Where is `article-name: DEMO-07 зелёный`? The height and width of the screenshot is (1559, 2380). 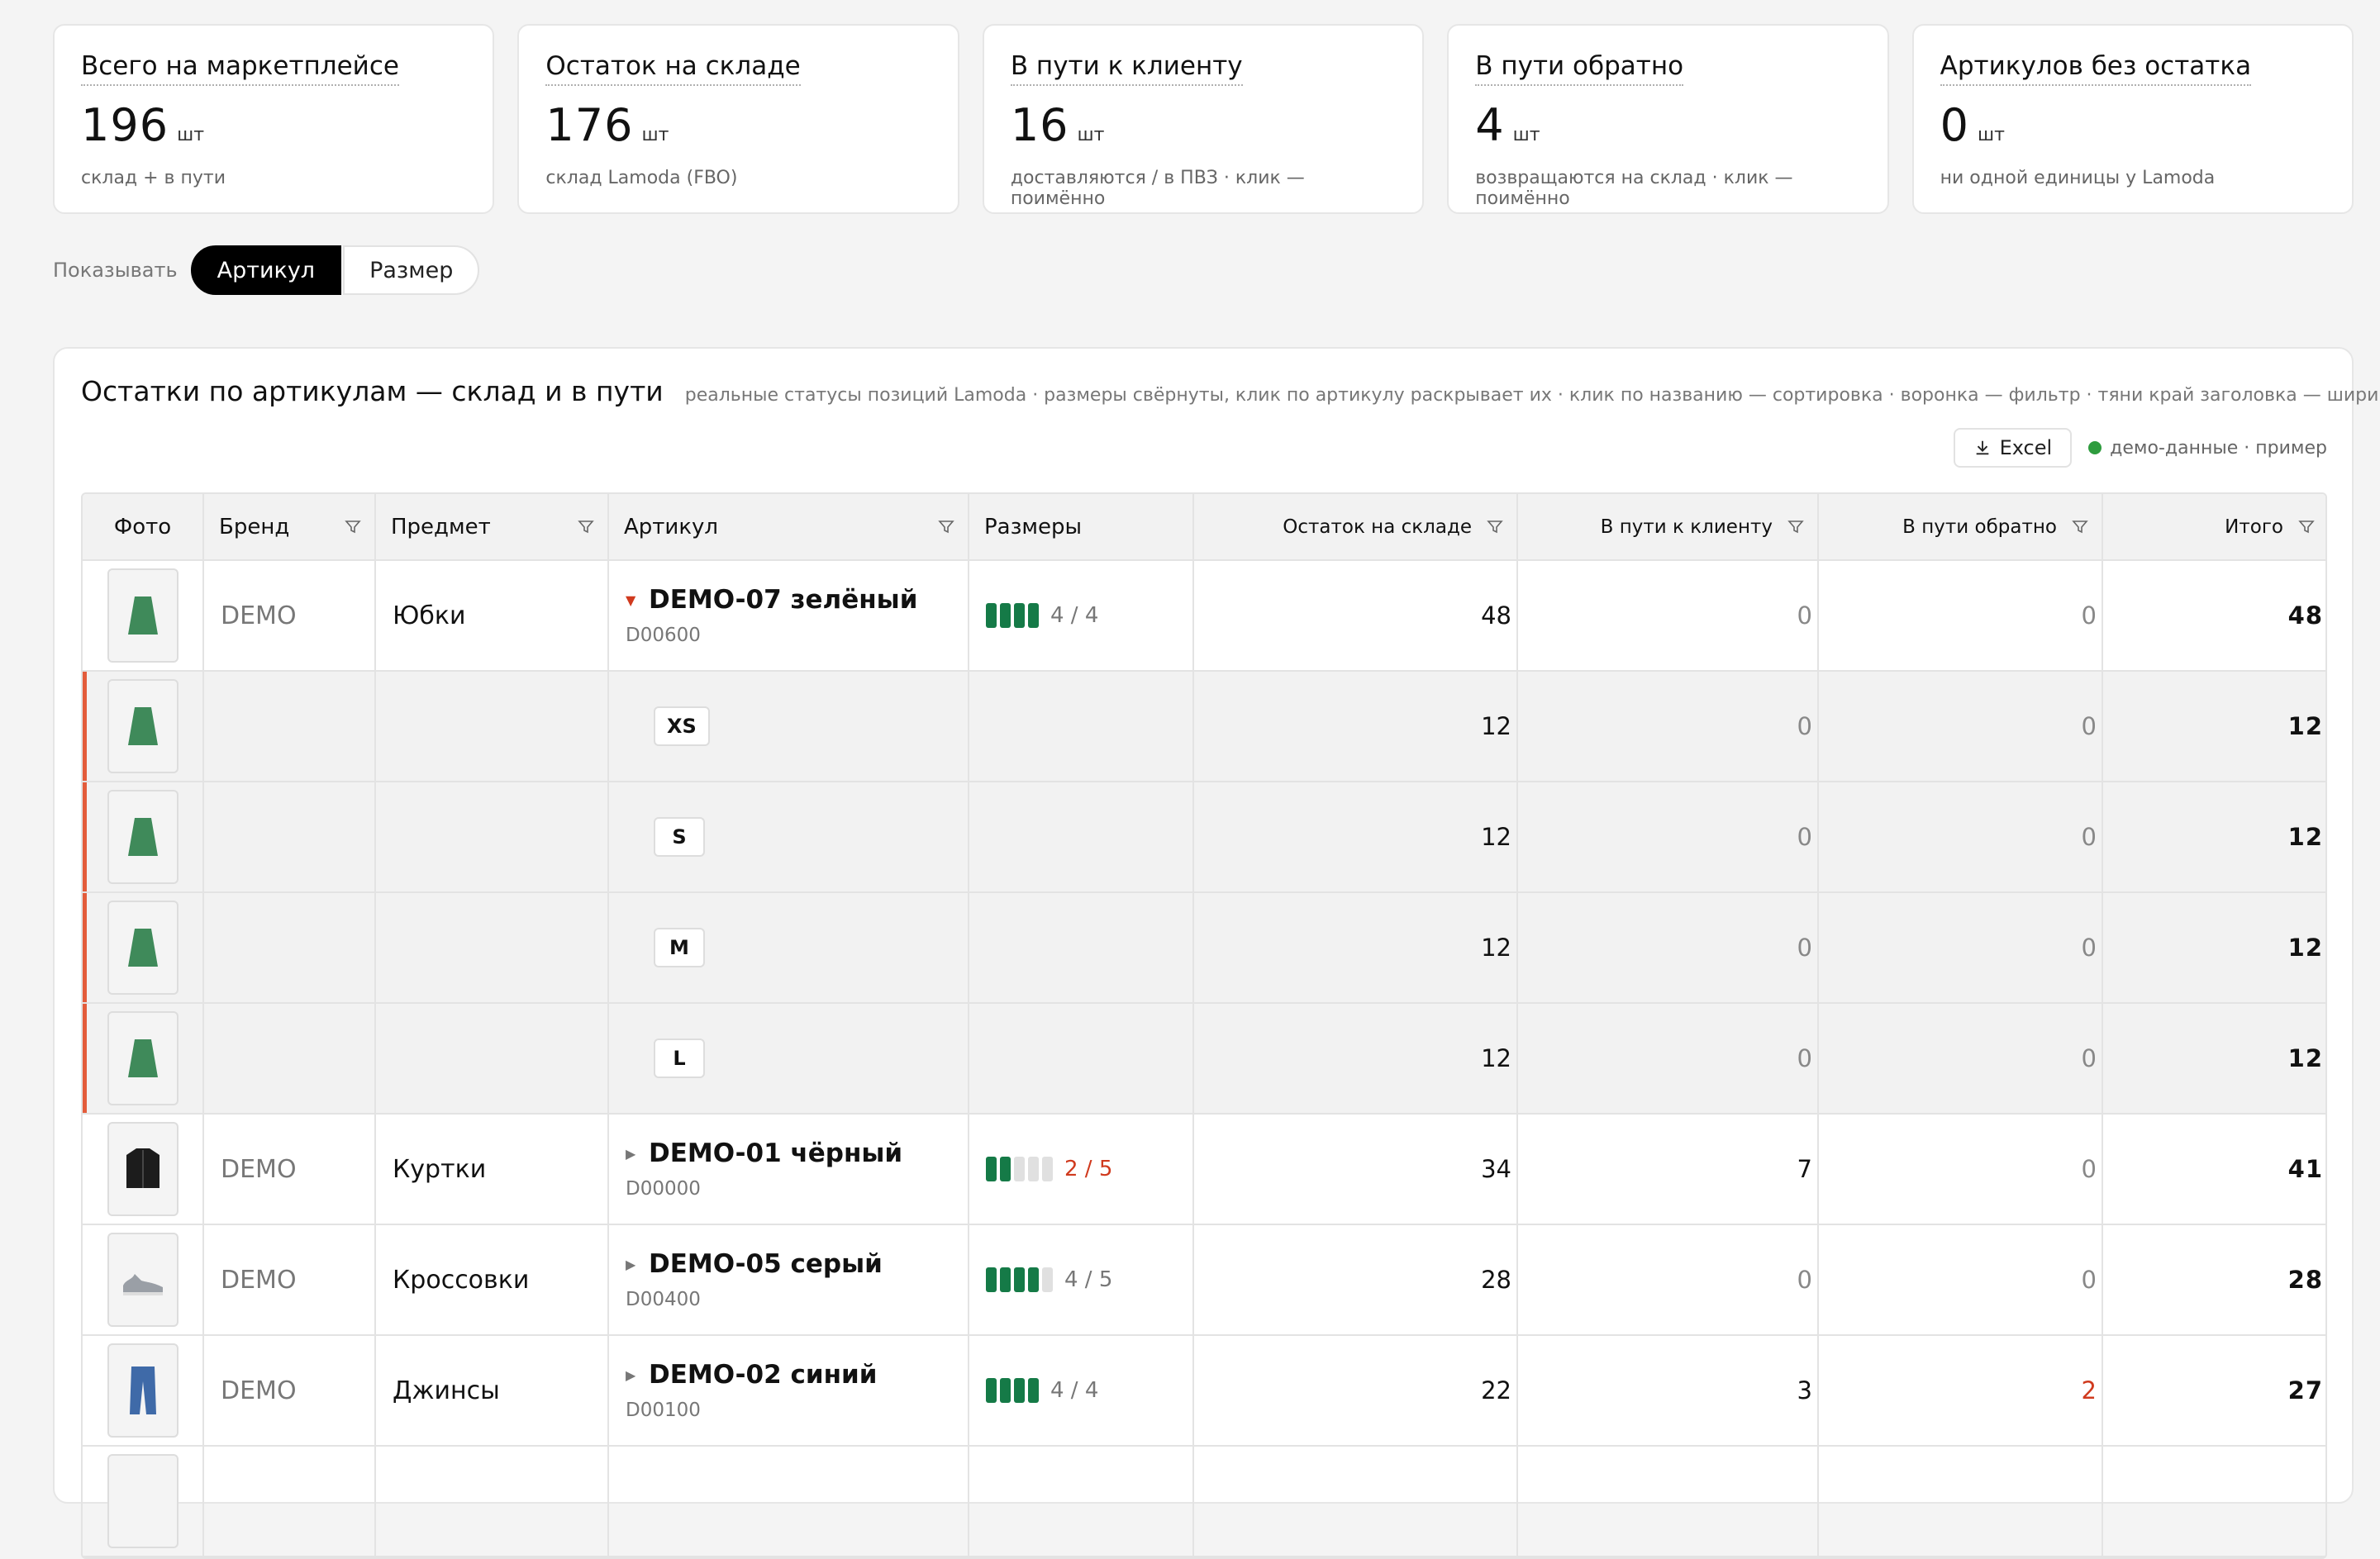 article-name: DEMO-07 зелёный is located at coordinates (783, 600).